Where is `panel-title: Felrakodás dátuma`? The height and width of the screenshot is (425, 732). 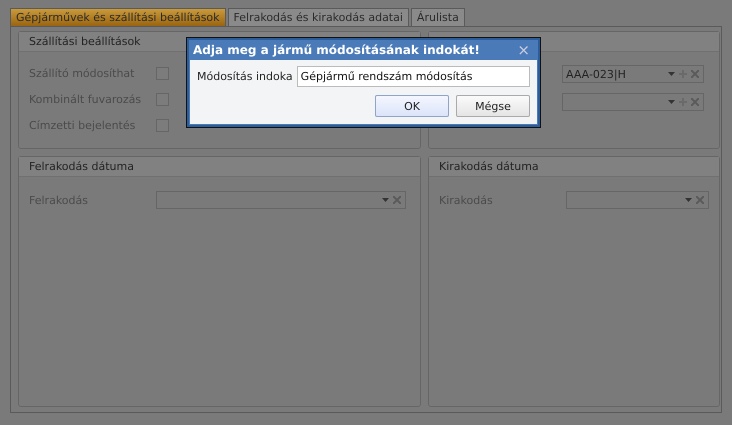 panel-title: Felrakodás dátuma is located at coordinates (219, 167).